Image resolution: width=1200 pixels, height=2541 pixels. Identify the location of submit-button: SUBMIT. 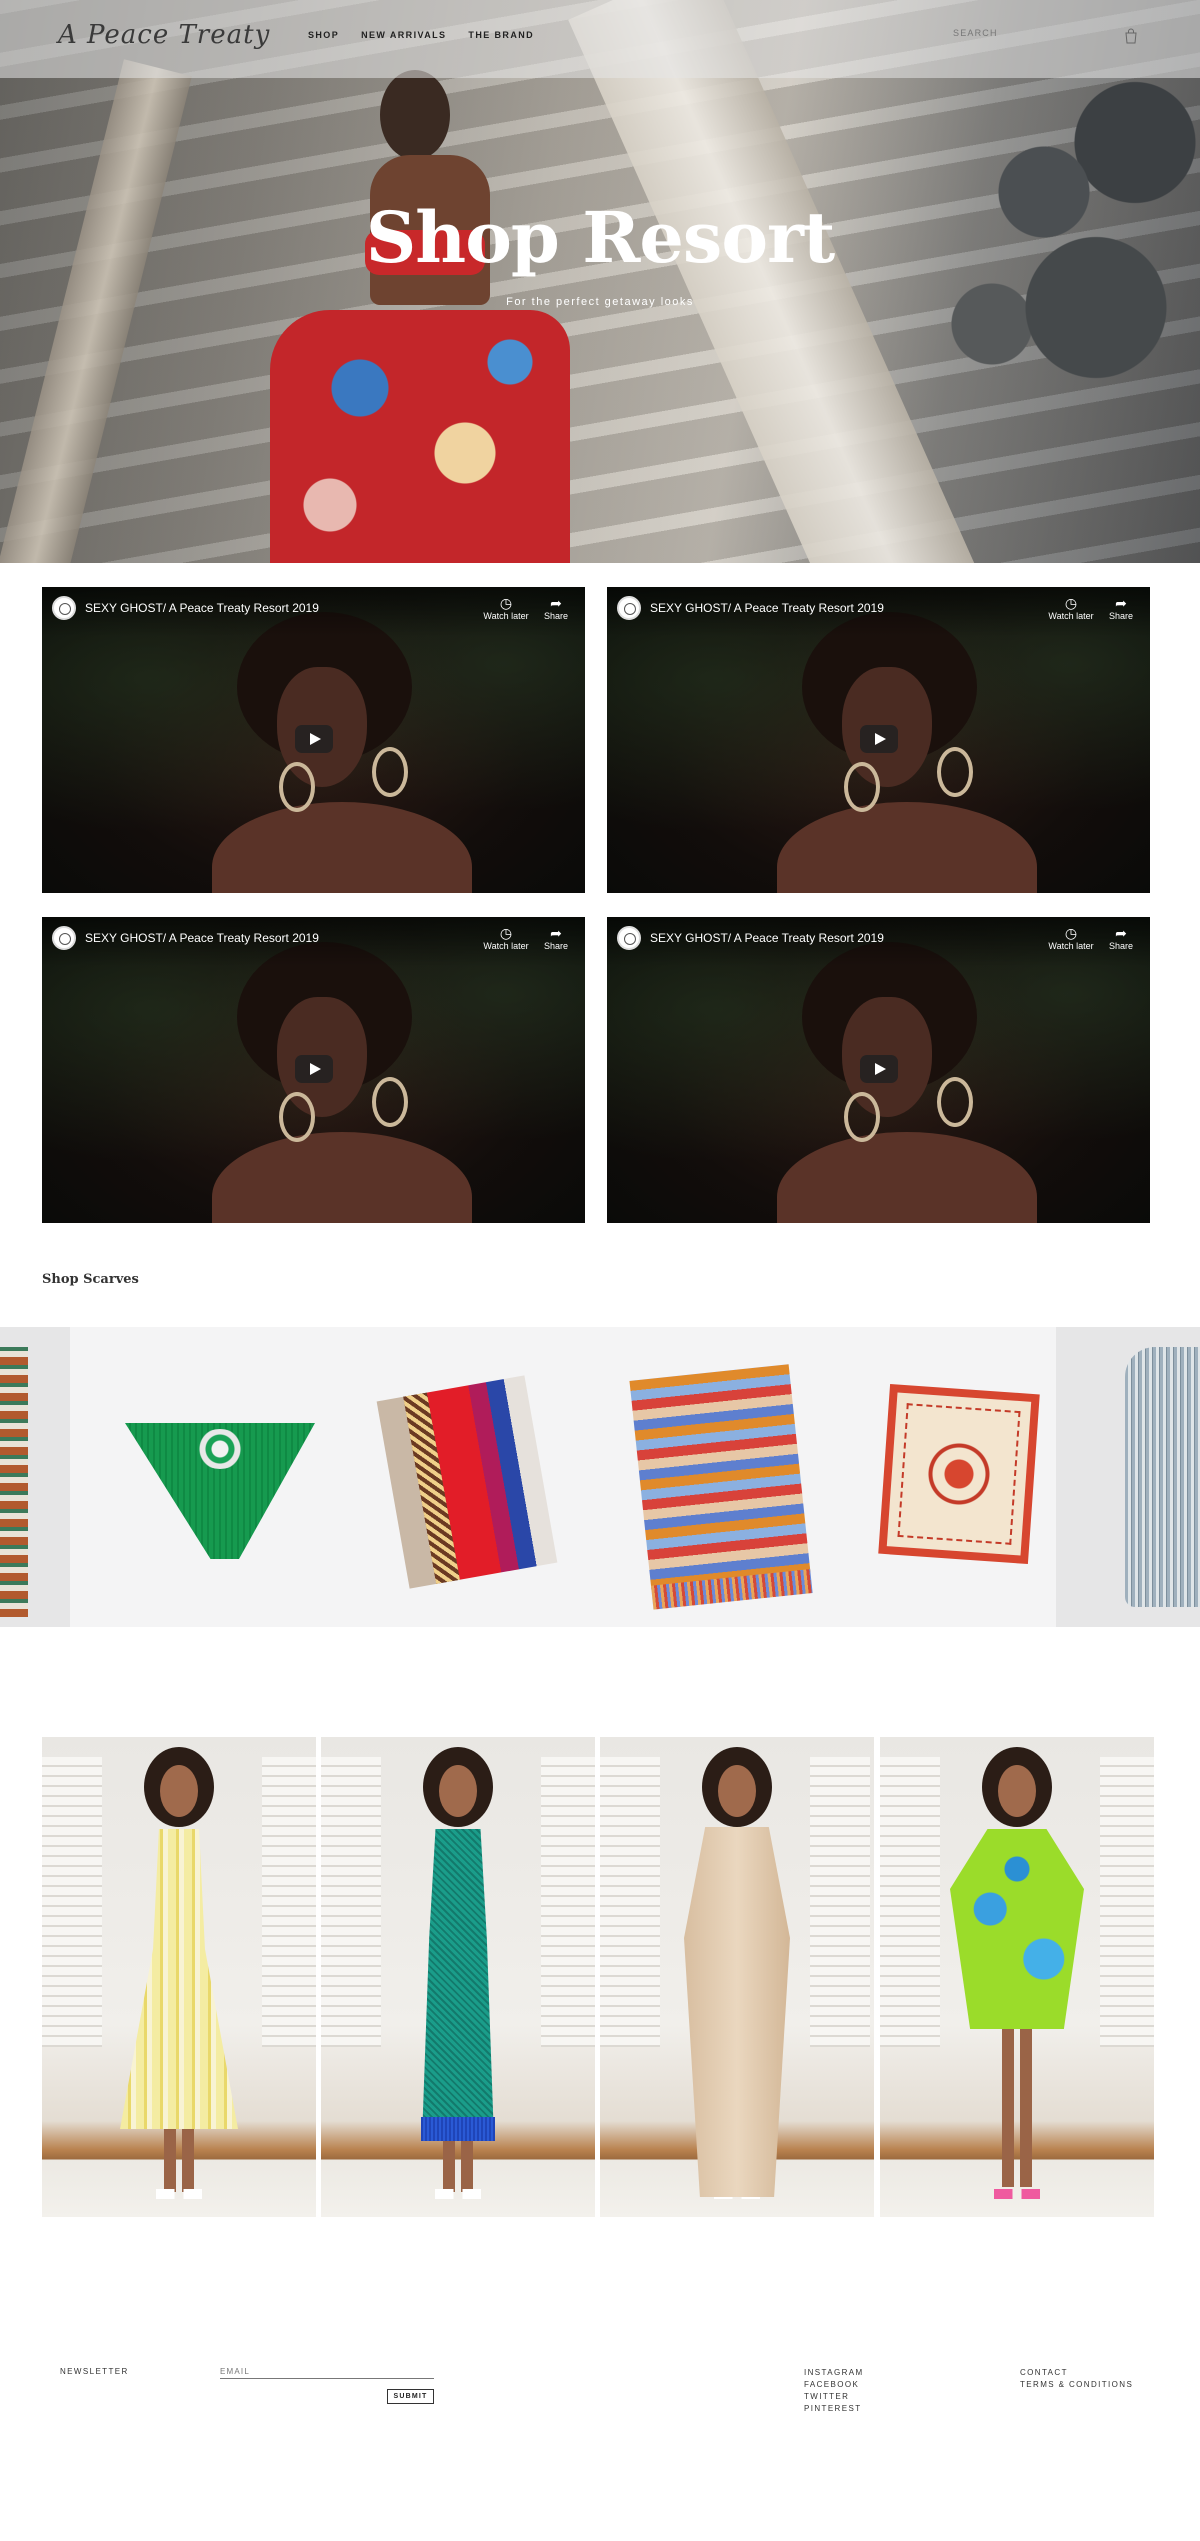
(410, 2396).